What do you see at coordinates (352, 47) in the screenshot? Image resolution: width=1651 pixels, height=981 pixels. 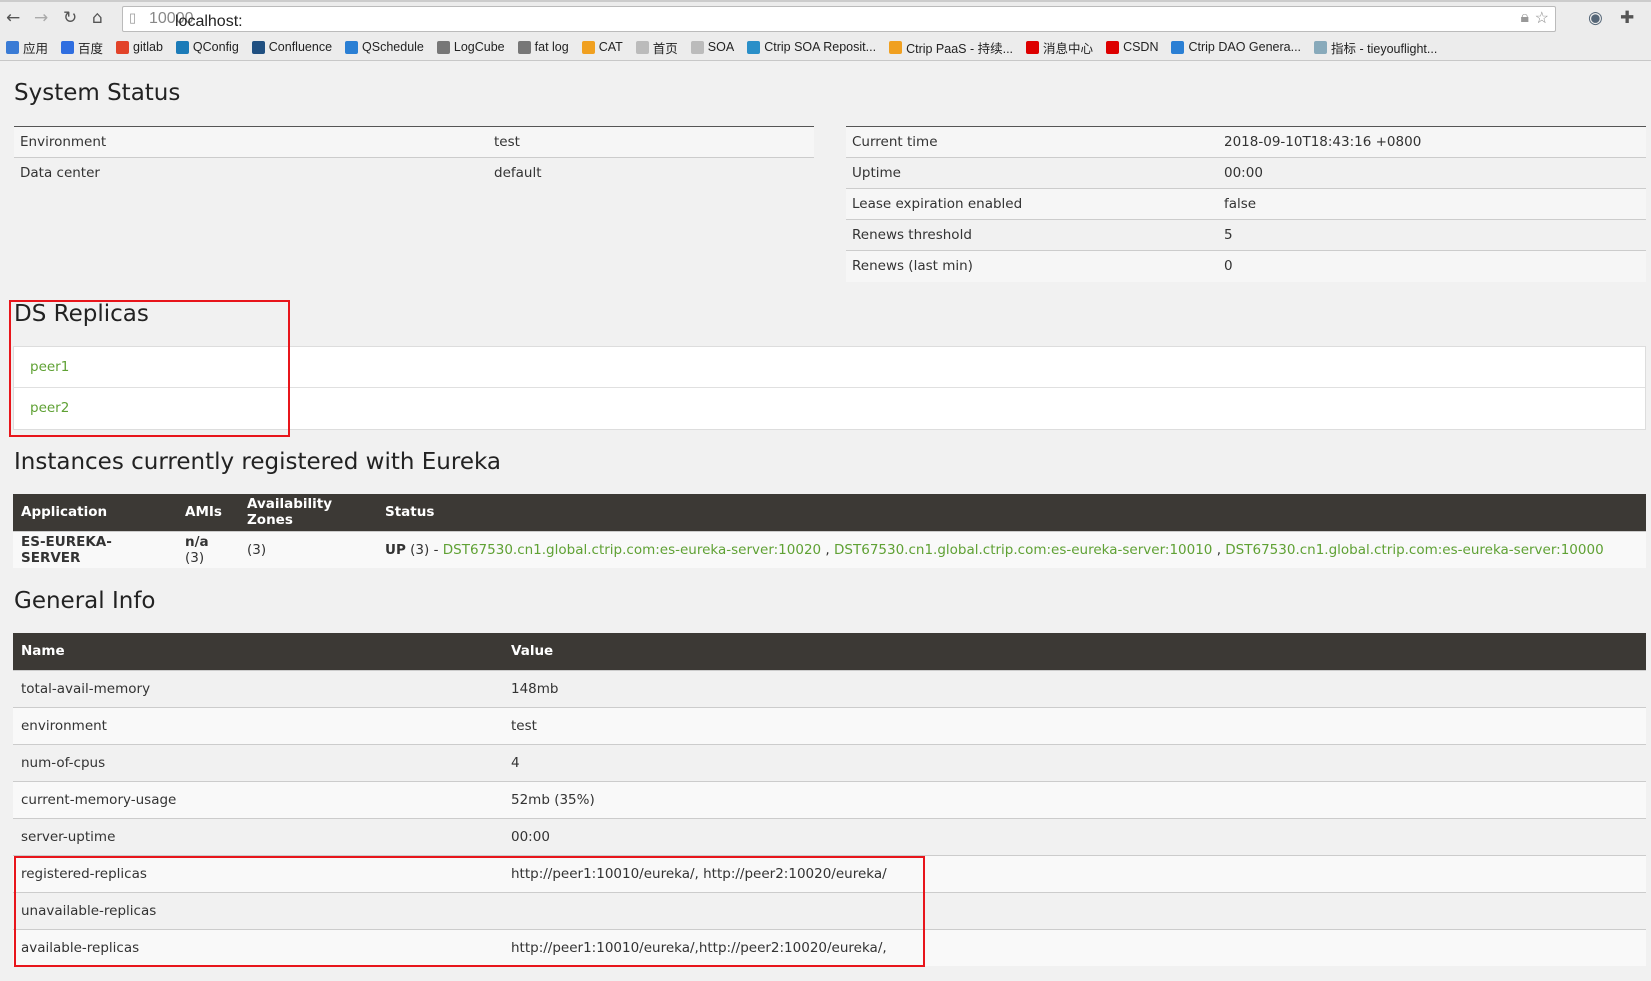 I see `qschedule-icon` at bounding box center [352, 47].